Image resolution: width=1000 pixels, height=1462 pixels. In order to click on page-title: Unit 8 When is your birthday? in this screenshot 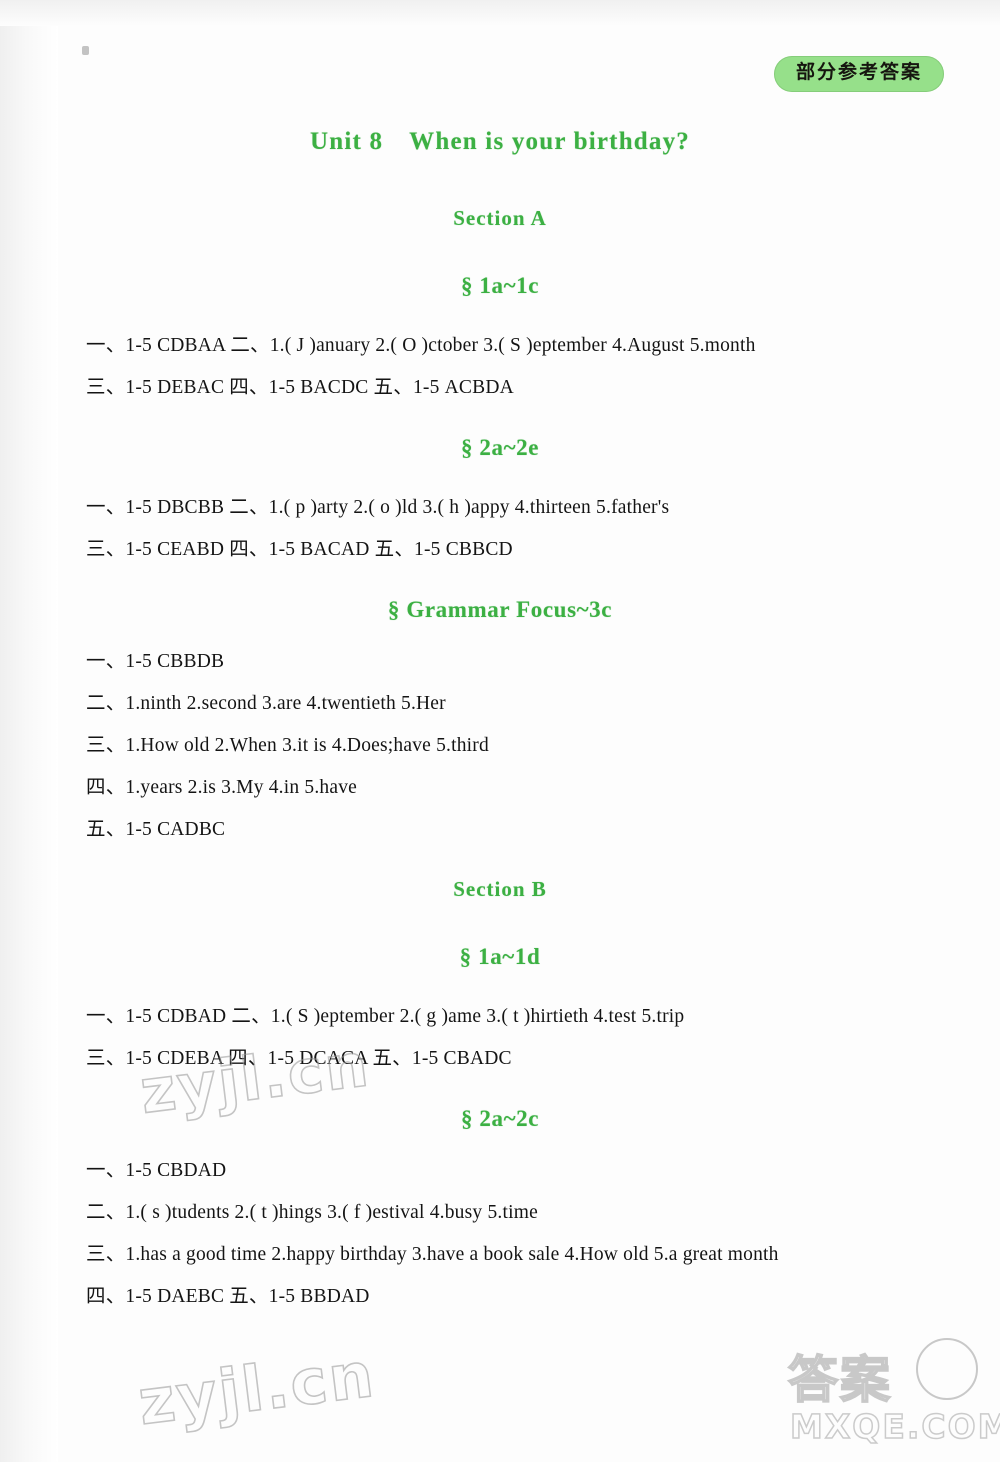, I will do `click(500, 142)`.